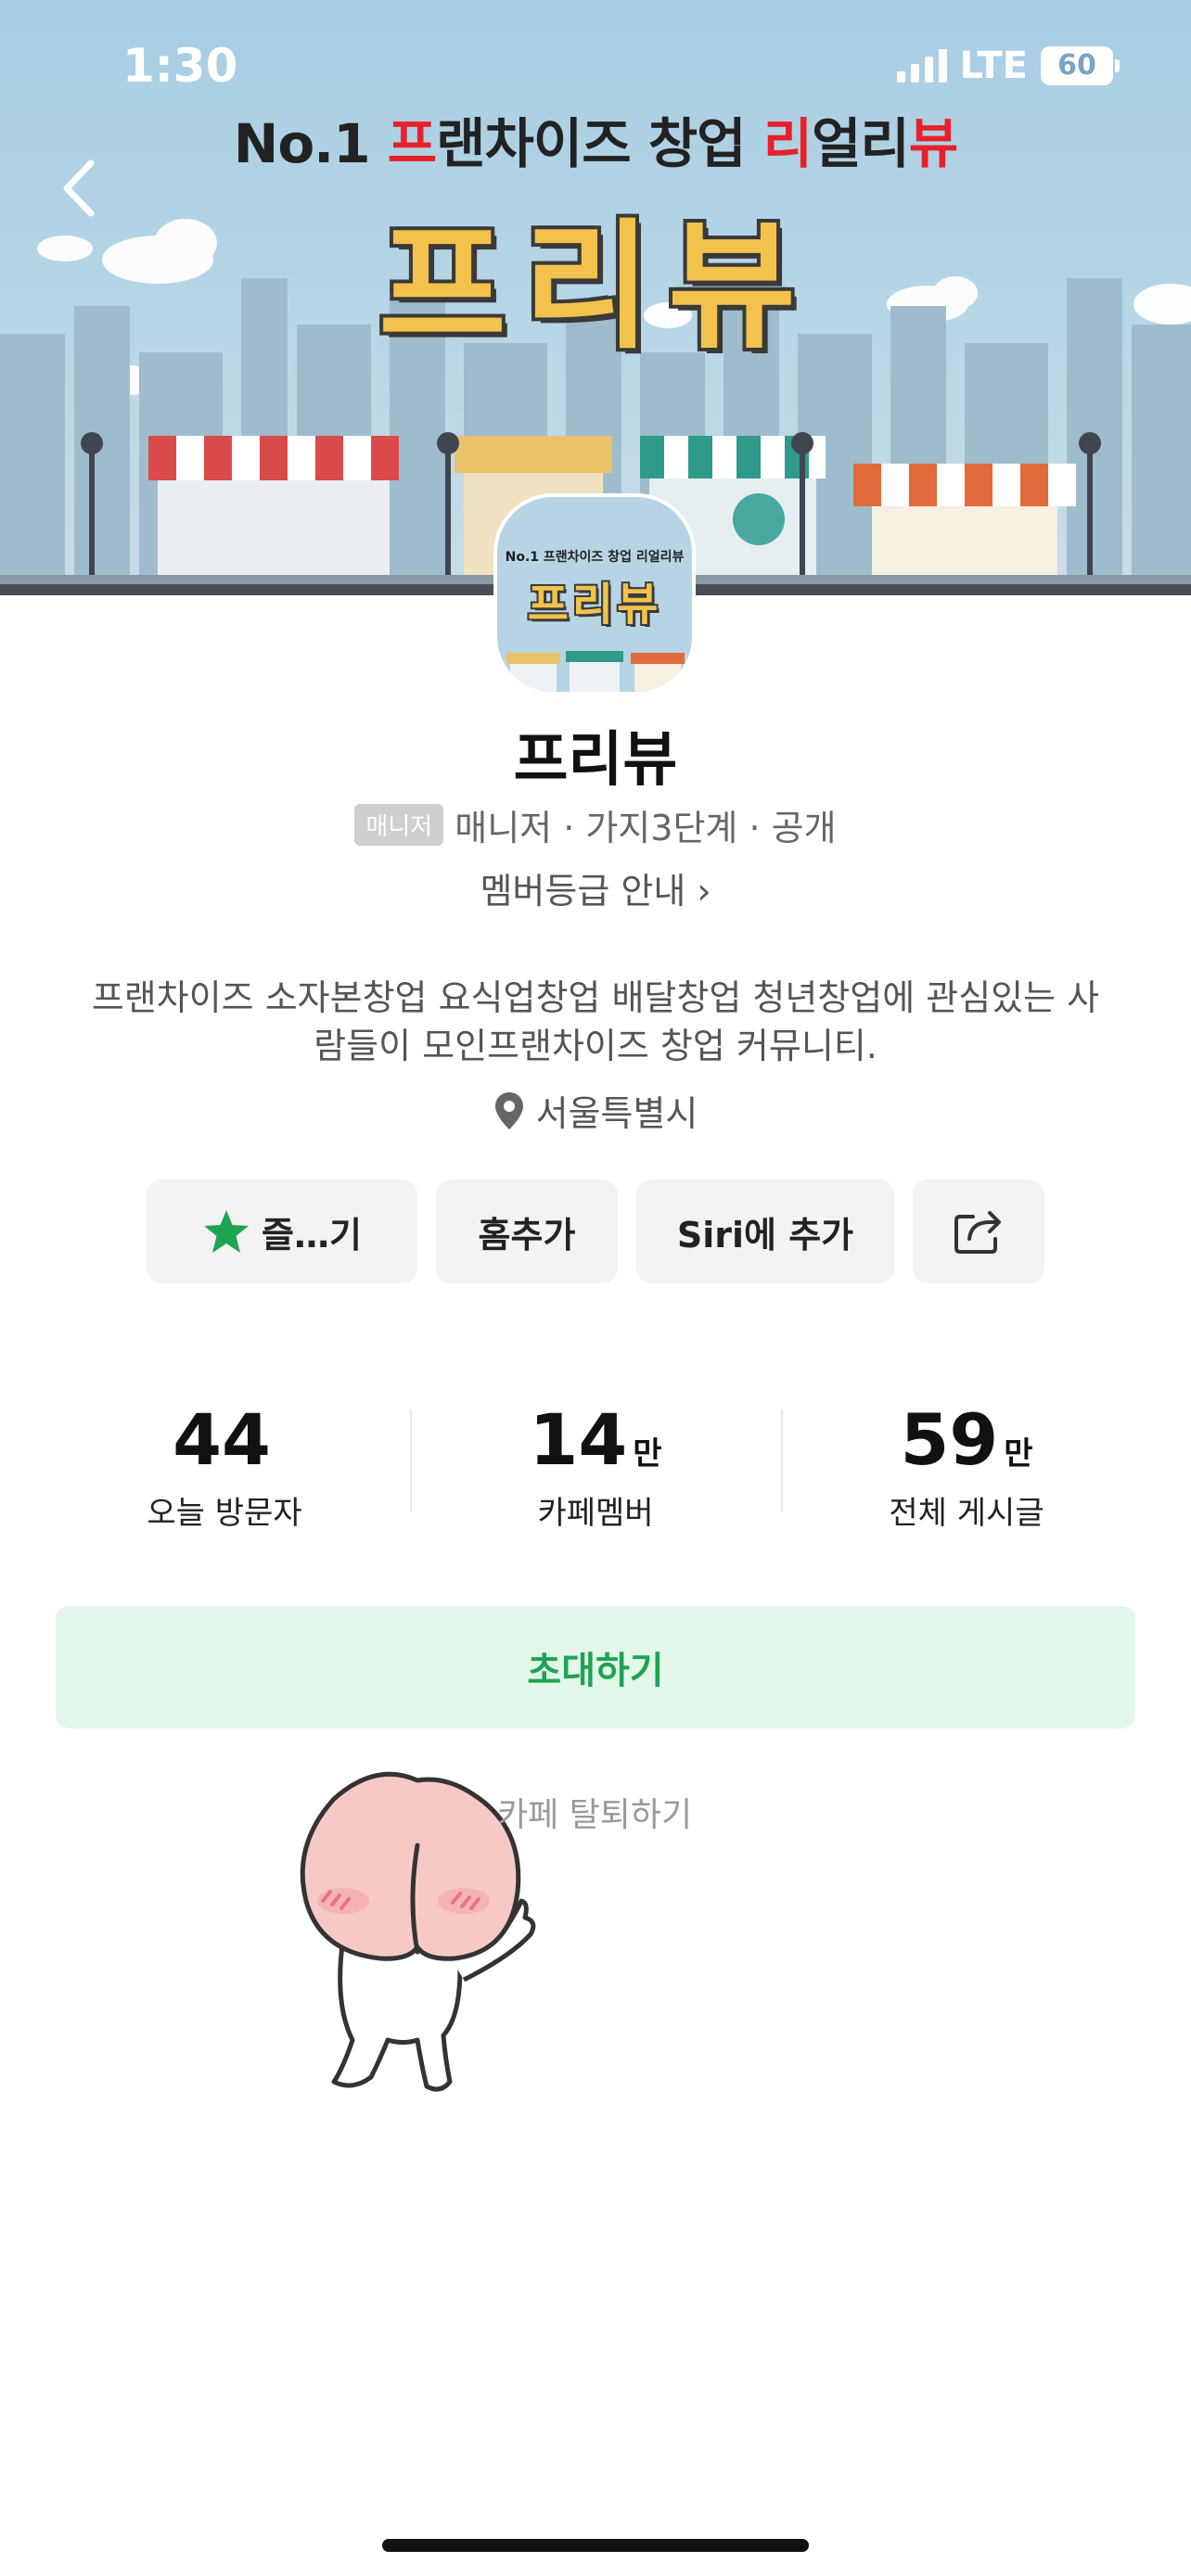 Image resolution: width=1191 pixels, height=2576 pixels. I want to click on avatar-shops-illustration, so click(594, 669).